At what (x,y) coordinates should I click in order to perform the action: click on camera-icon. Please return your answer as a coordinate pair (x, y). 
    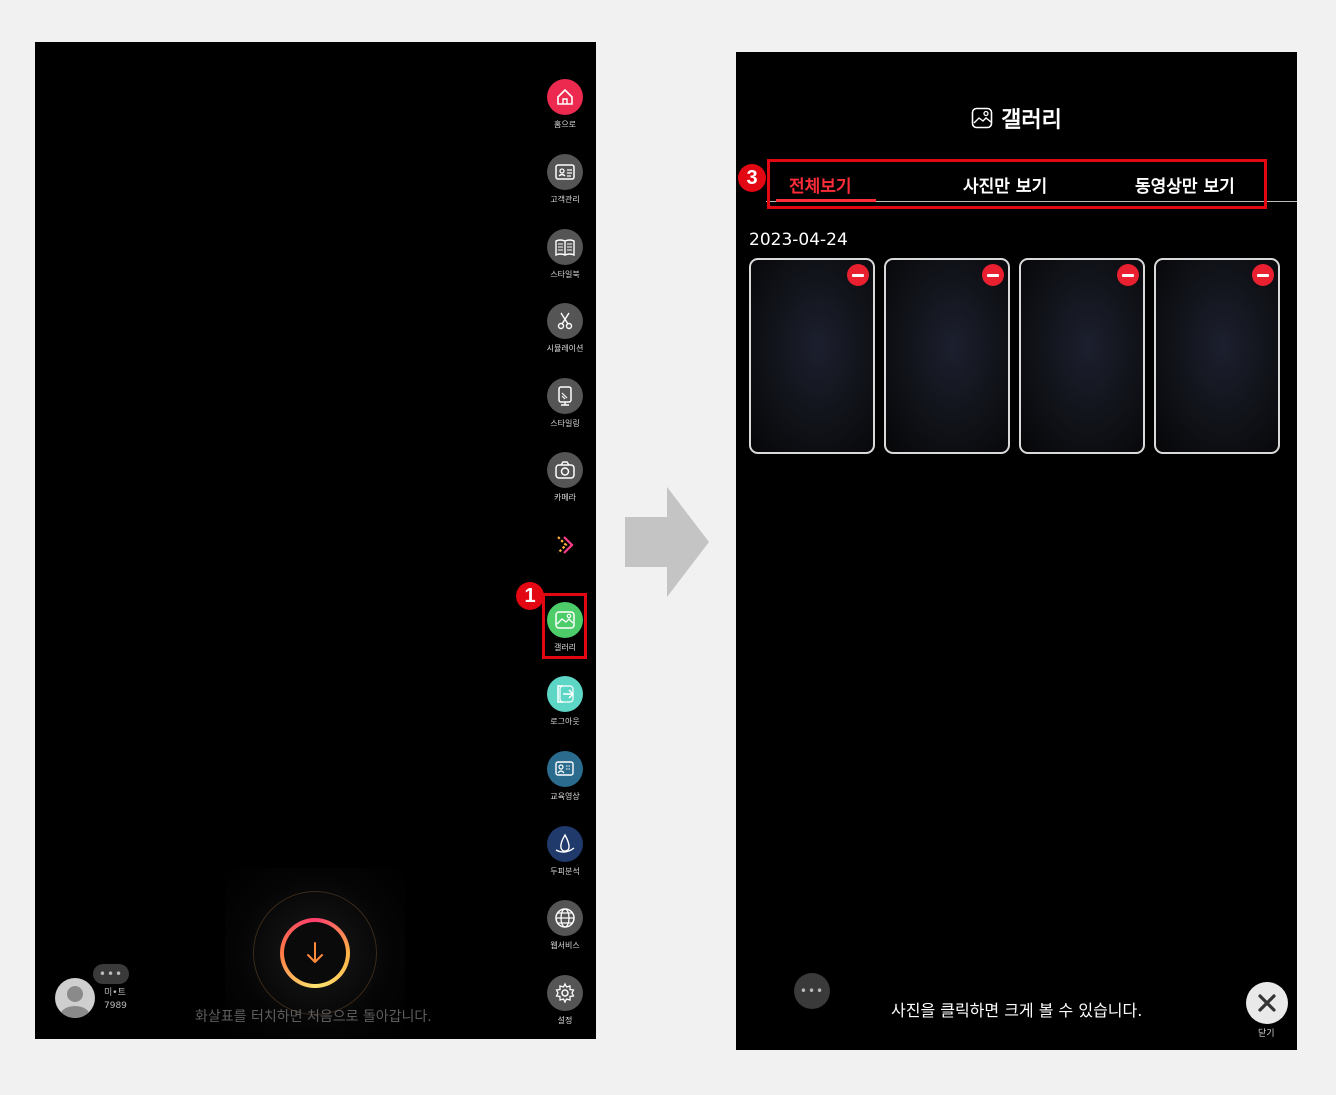
    Looking at the image, I should click on (565, 470).